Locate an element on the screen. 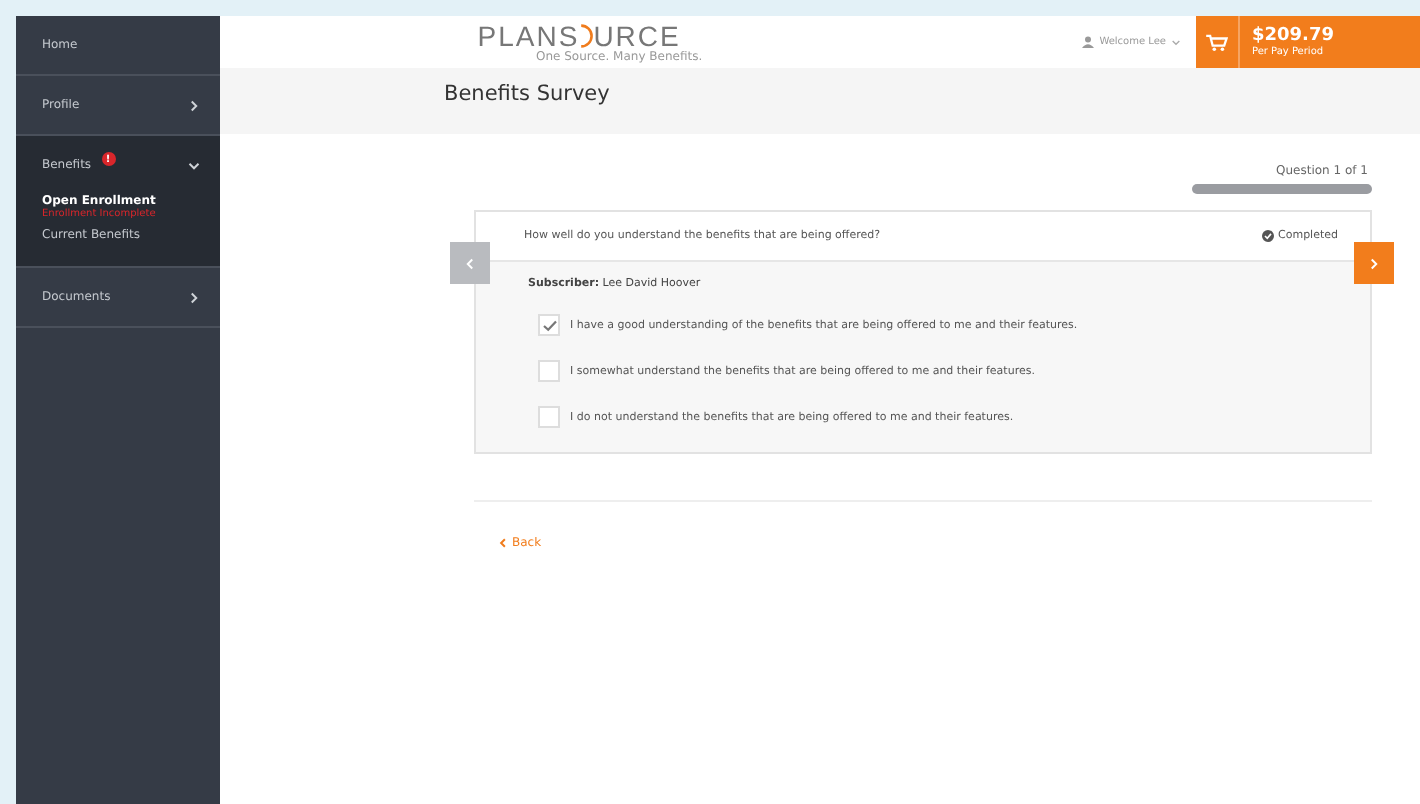 Image resolution: width=1420 pixels, height=804 pixels. chevron-right-icon is located at coordinates (1374, 263).